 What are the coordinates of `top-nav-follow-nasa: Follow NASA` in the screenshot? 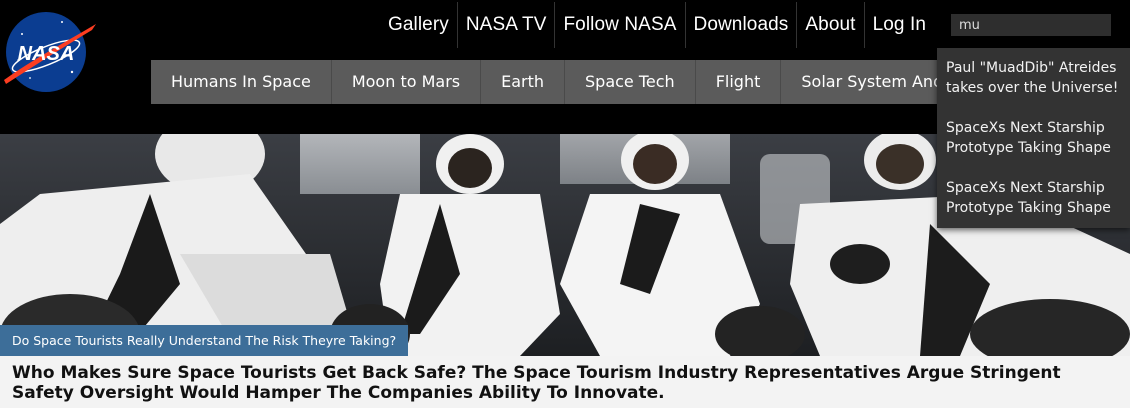 It's located at (619, 25).